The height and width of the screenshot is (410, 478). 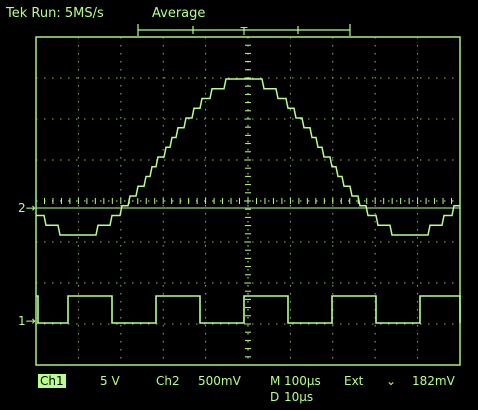 What do you see at coordinates (275, 397) in the screenshot?
I see `delayed-timebase-label: D` at bounding box center [275, 397].